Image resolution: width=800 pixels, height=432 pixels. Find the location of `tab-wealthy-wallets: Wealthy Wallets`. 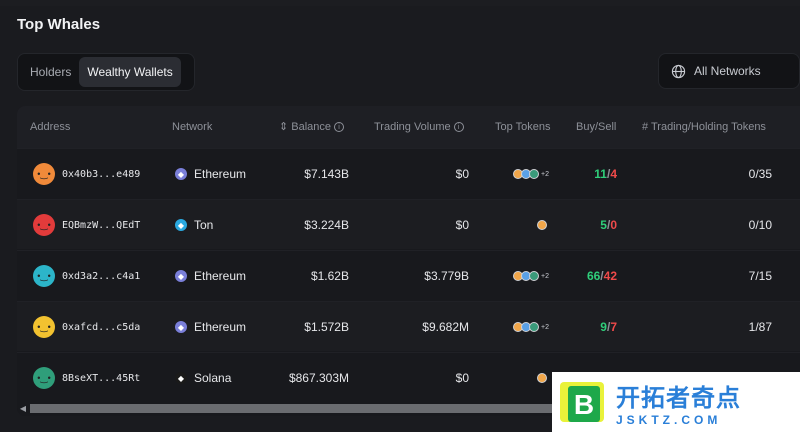

tab-wealthy-wallets: Wealthy Wallets is located at coordinates (130, 72).